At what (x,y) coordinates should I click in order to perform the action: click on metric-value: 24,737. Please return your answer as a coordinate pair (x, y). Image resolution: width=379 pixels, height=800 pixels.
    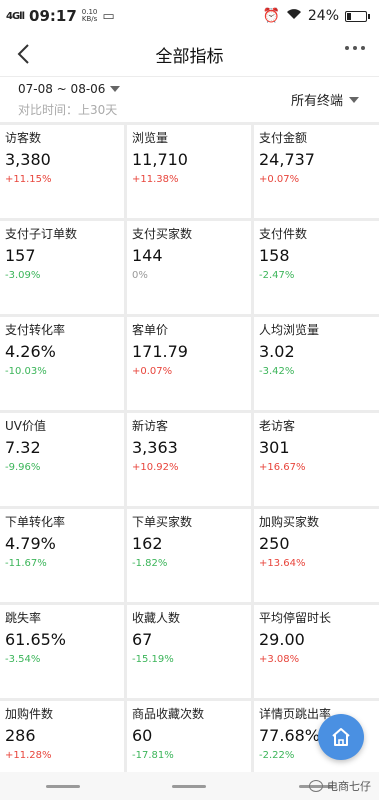
    Looking at the image, I should click on (287, 159).